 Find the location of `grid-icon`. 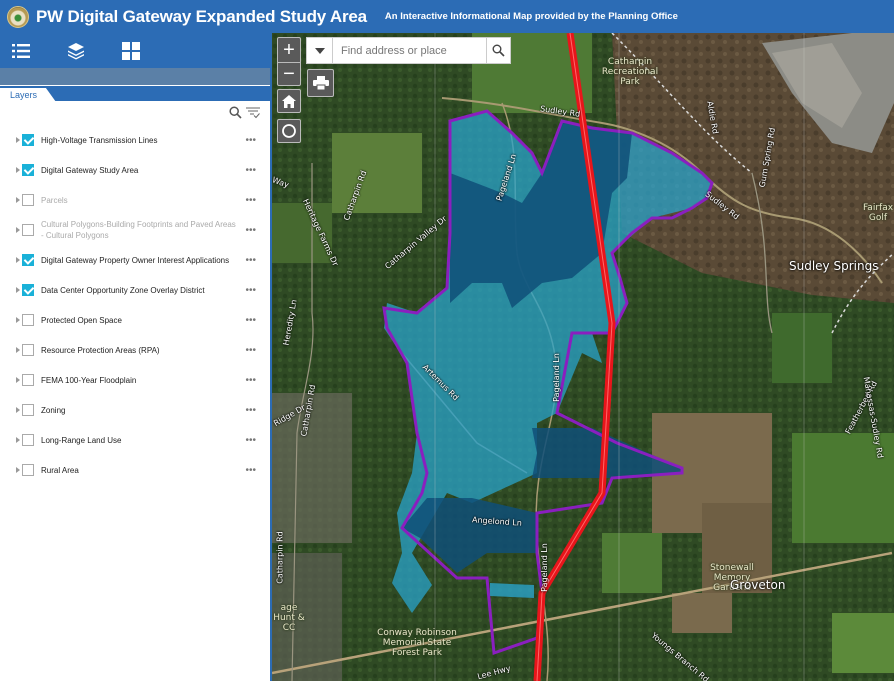

grid-icon is located at coordinates (131, 50).